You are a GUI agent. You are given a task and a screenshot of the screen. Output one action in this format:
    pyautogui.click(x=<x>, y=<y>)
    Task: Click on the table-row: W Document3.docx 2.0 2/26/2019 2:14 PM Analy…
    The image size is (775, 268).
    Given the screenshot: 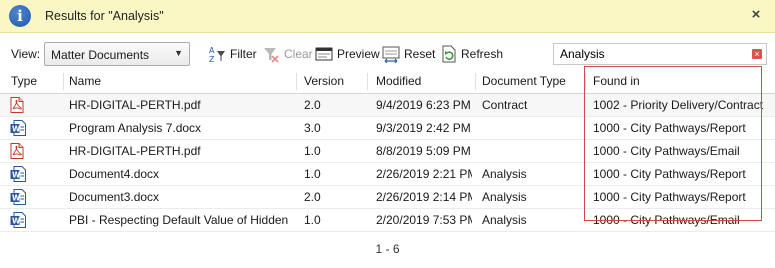 What is the action you would take?
    pyautogui.click(x=387, y=197)
    